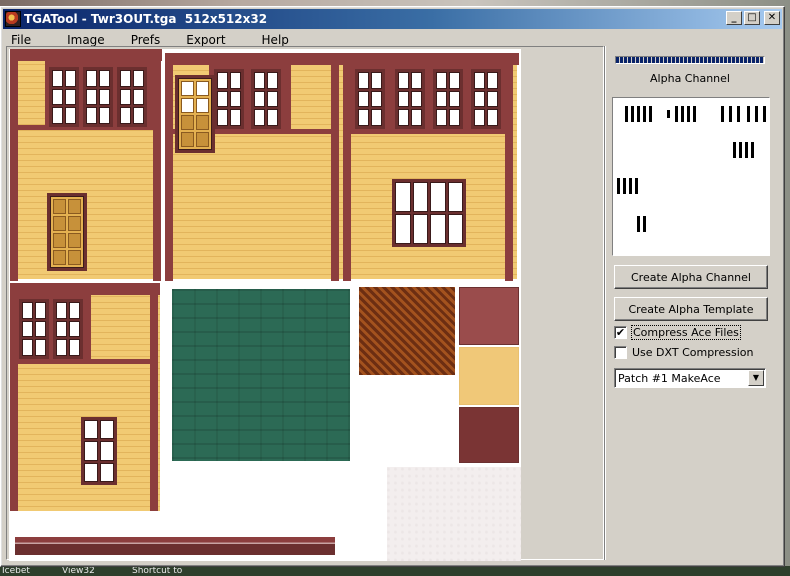 This screenshot has width=790, height=576. What do you see at coordinates (407, 331) in the screenshot?
I see `diamond-plate-texture` at bounding box center [407, 331].